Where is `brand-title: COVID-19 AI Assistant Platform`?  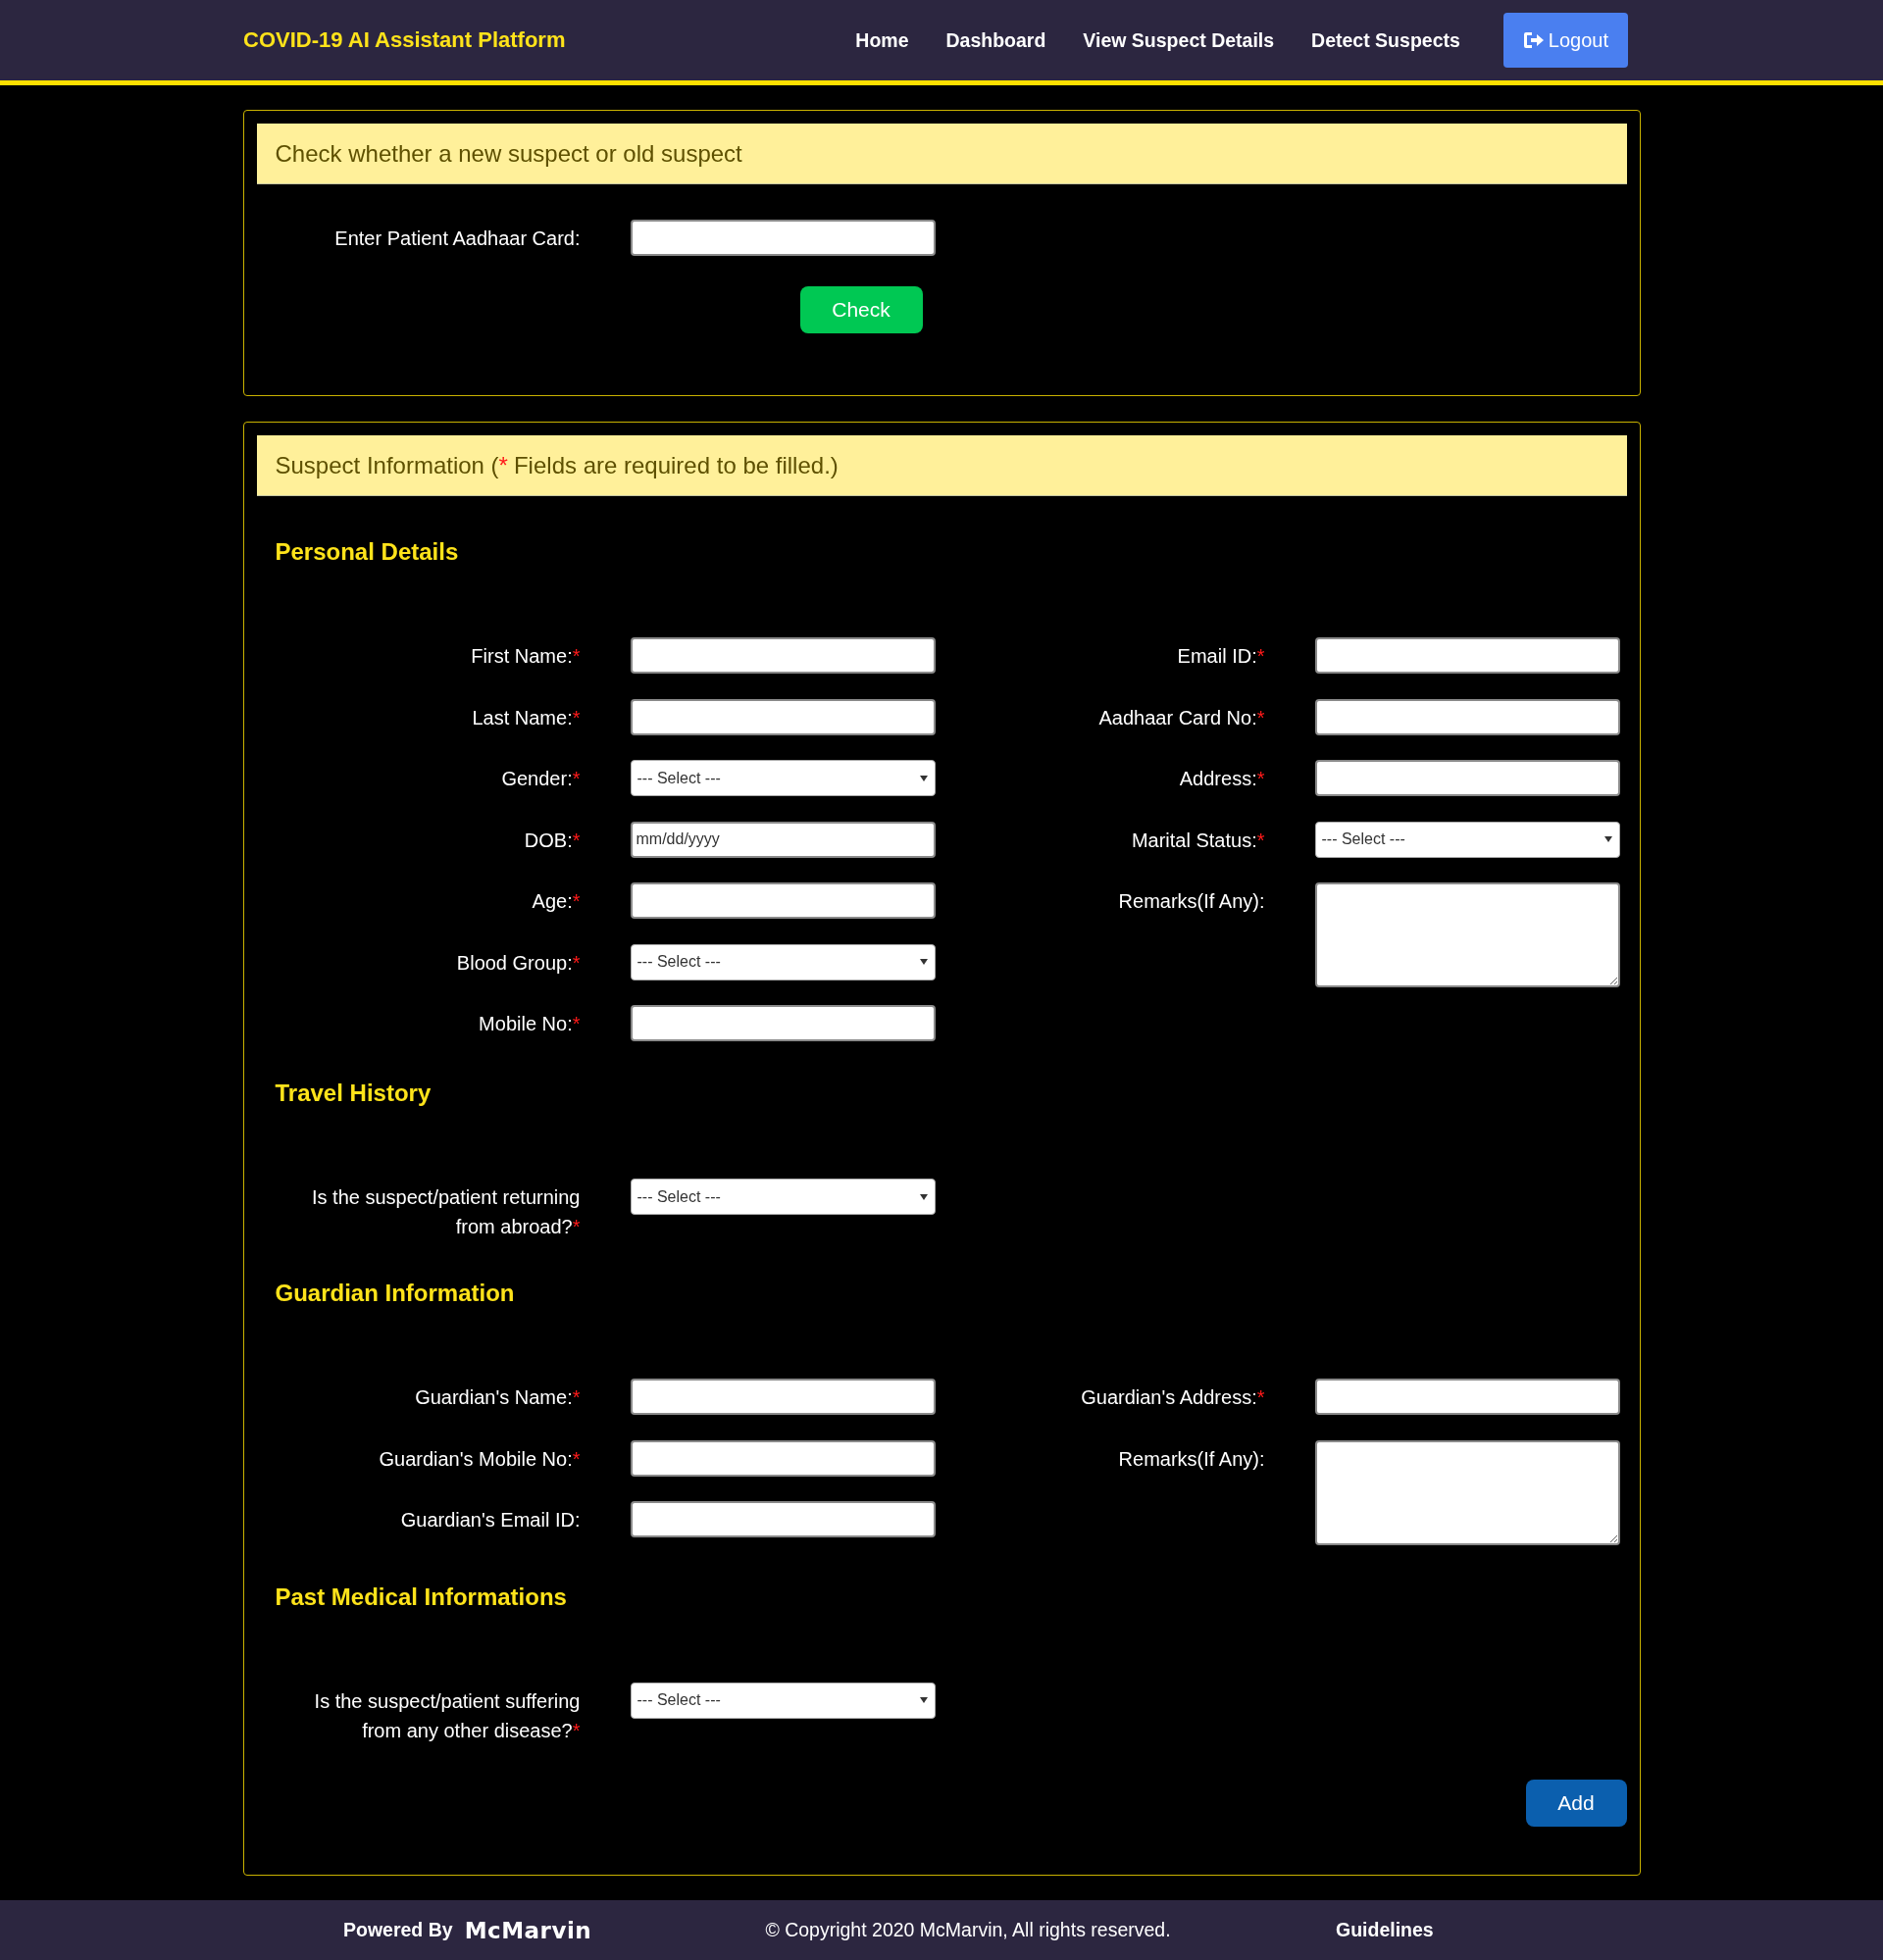
brand-title: COVID-19 AI Assistant Platform is located at coordinates (404, 40).